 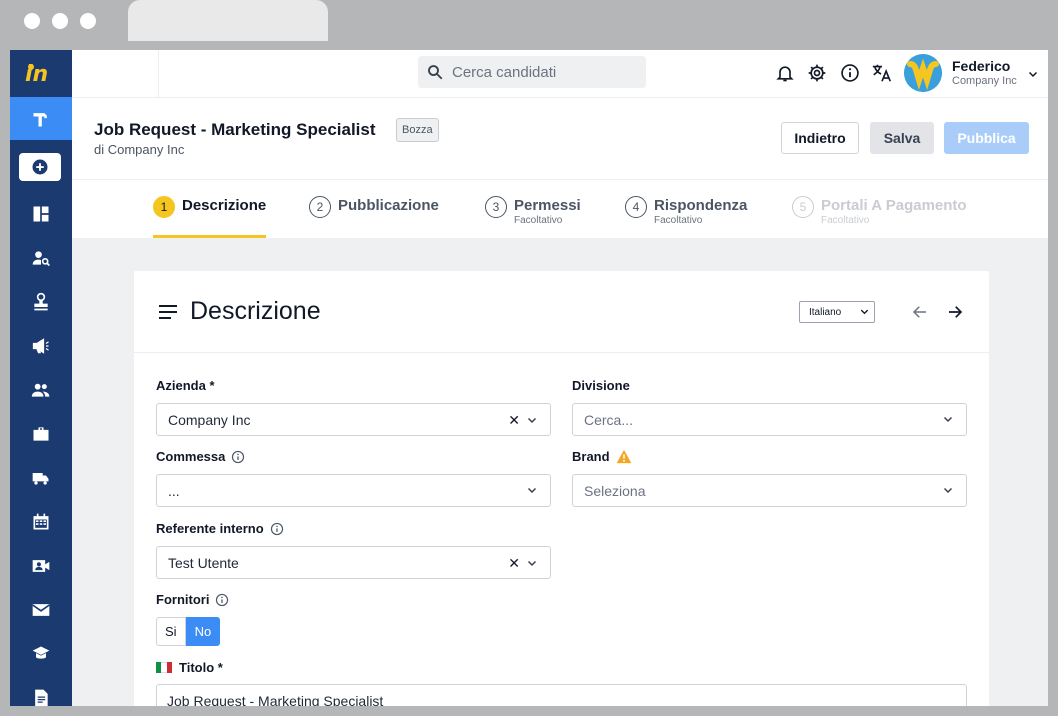 I want to click on publish-button: Pubblica, so click(x=986, y=138).